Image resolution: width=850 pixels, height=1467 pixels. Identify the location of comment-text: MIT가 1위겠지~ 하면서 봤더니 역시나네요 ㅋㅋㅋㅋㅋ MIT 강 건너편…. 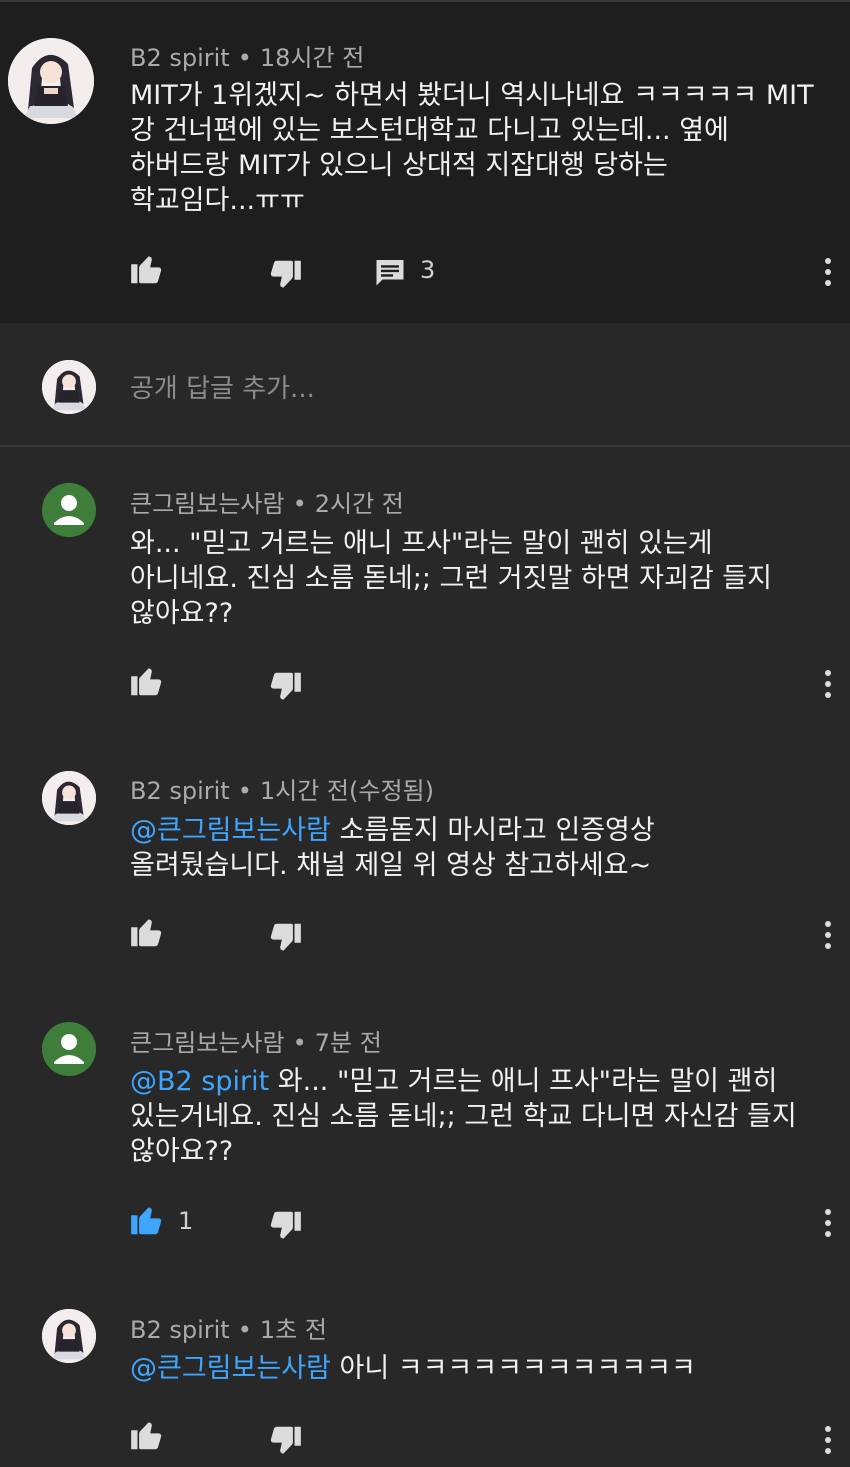
(480, 148).